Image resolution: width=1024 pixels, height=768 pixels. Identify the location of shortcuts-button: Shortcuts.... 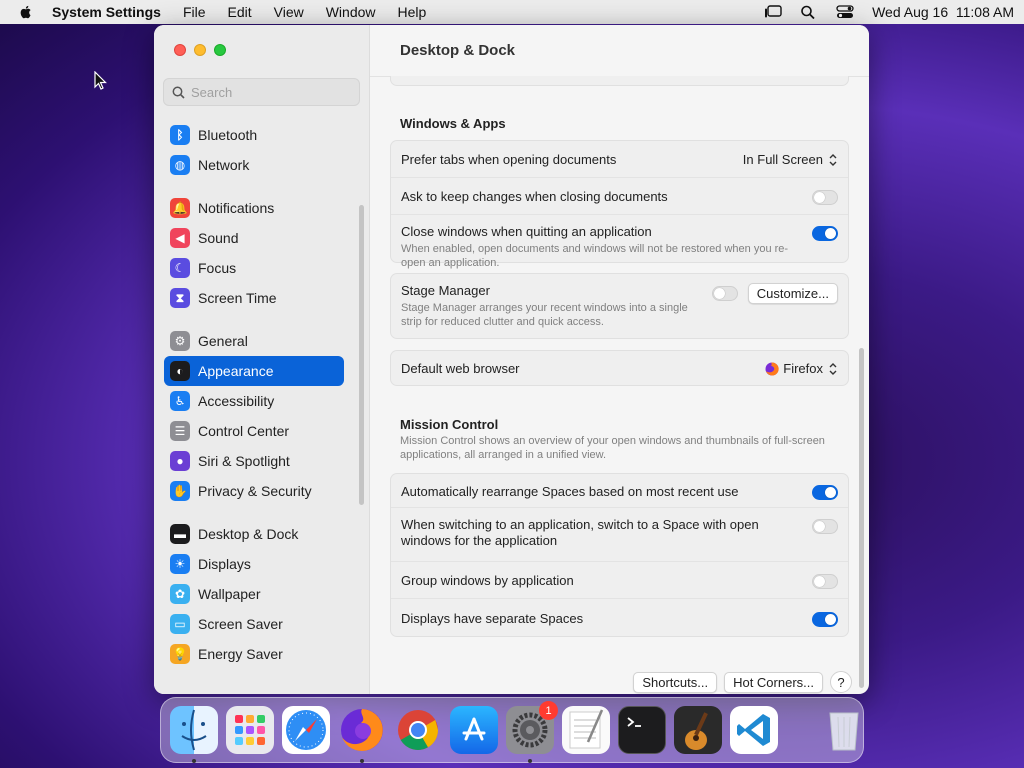
(675, 682).